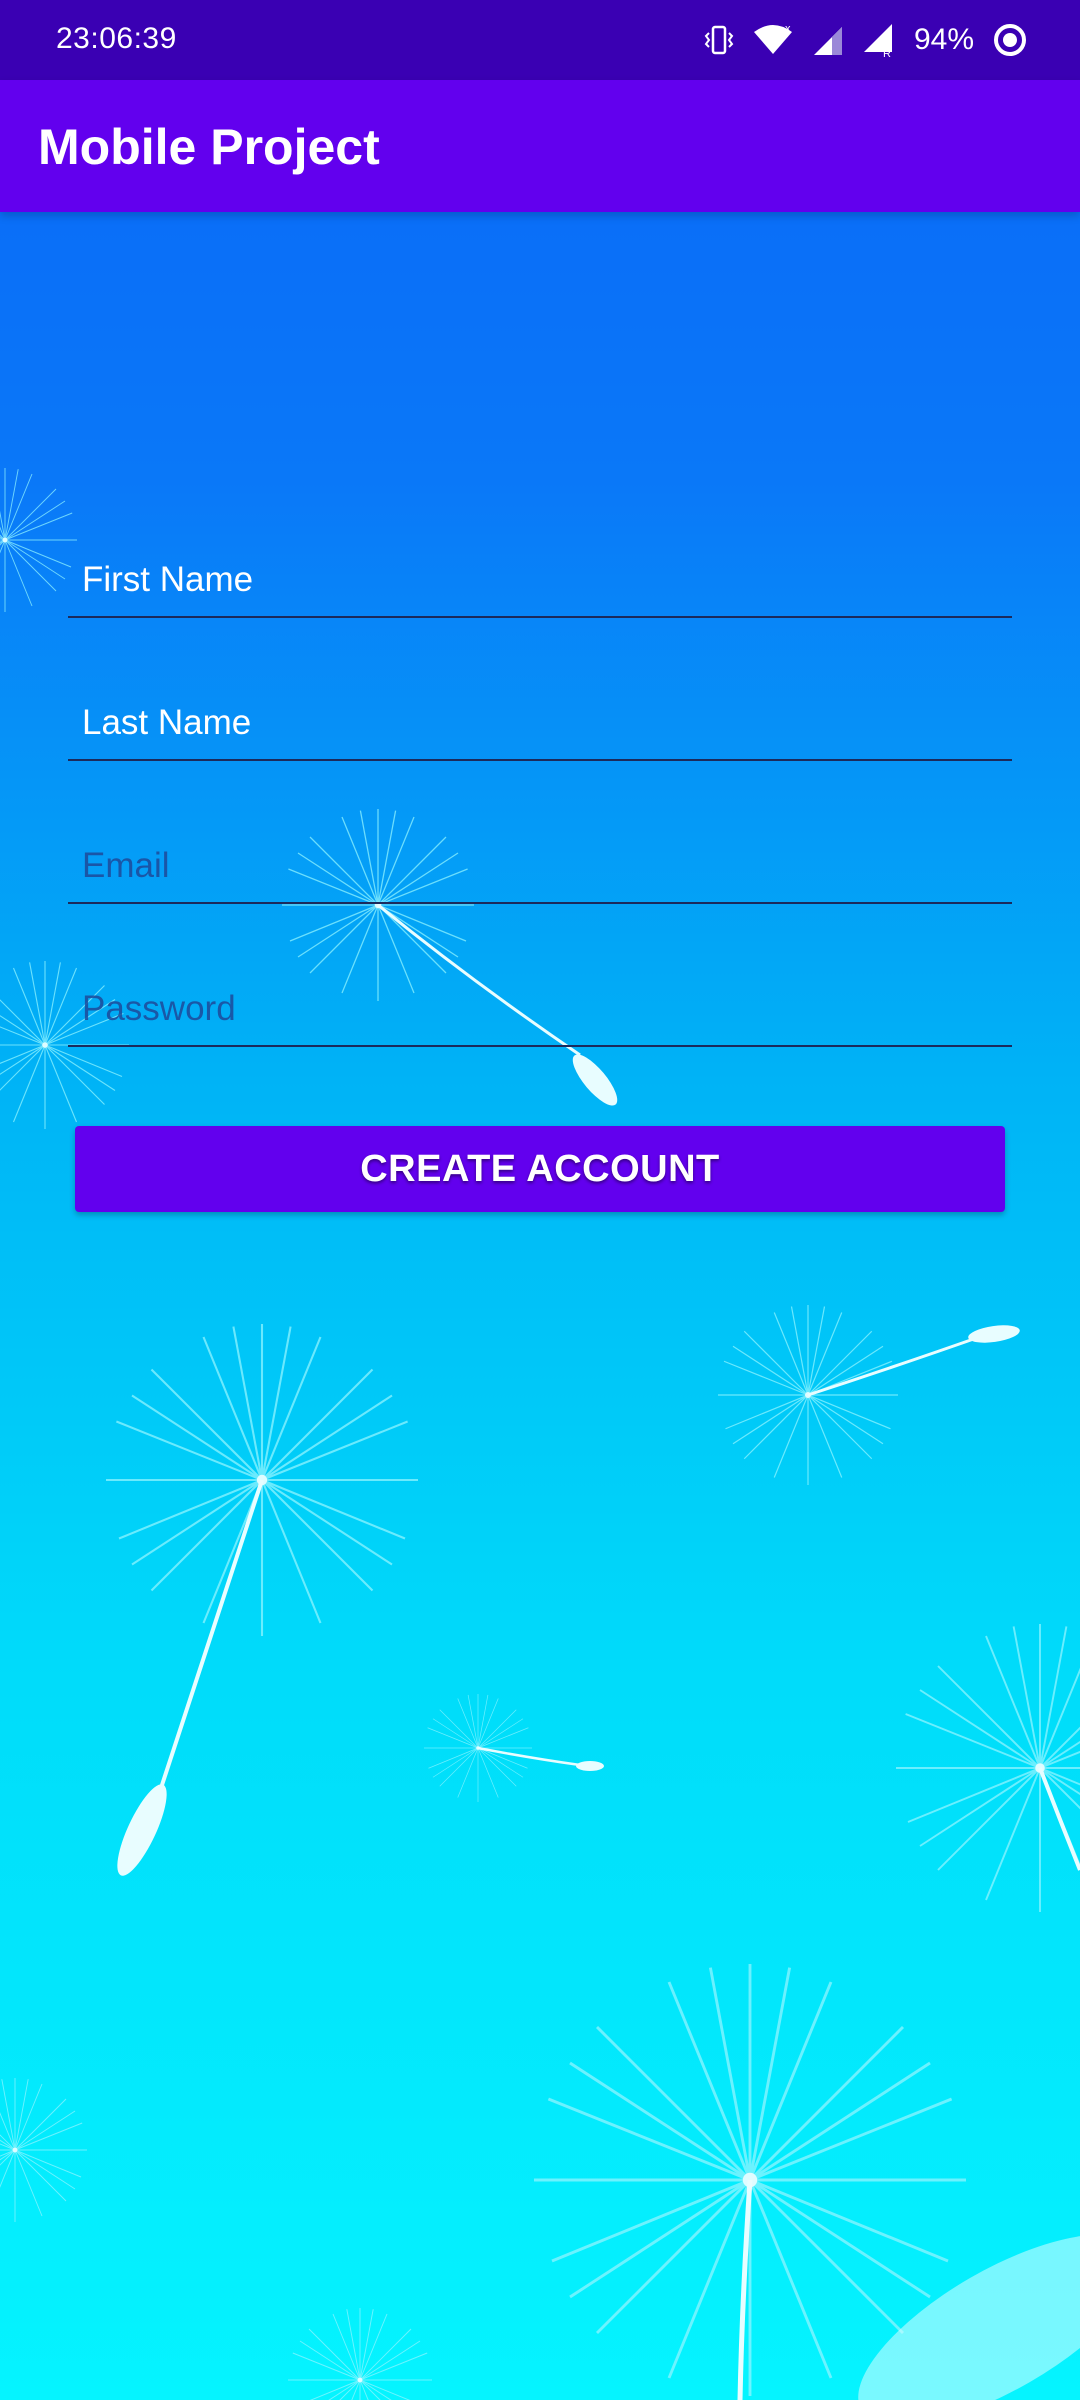  Describe the element at coordinates (540, 1169) in the screenshot. I see `create-account-button: CREATE ACCOUNT` at that location.